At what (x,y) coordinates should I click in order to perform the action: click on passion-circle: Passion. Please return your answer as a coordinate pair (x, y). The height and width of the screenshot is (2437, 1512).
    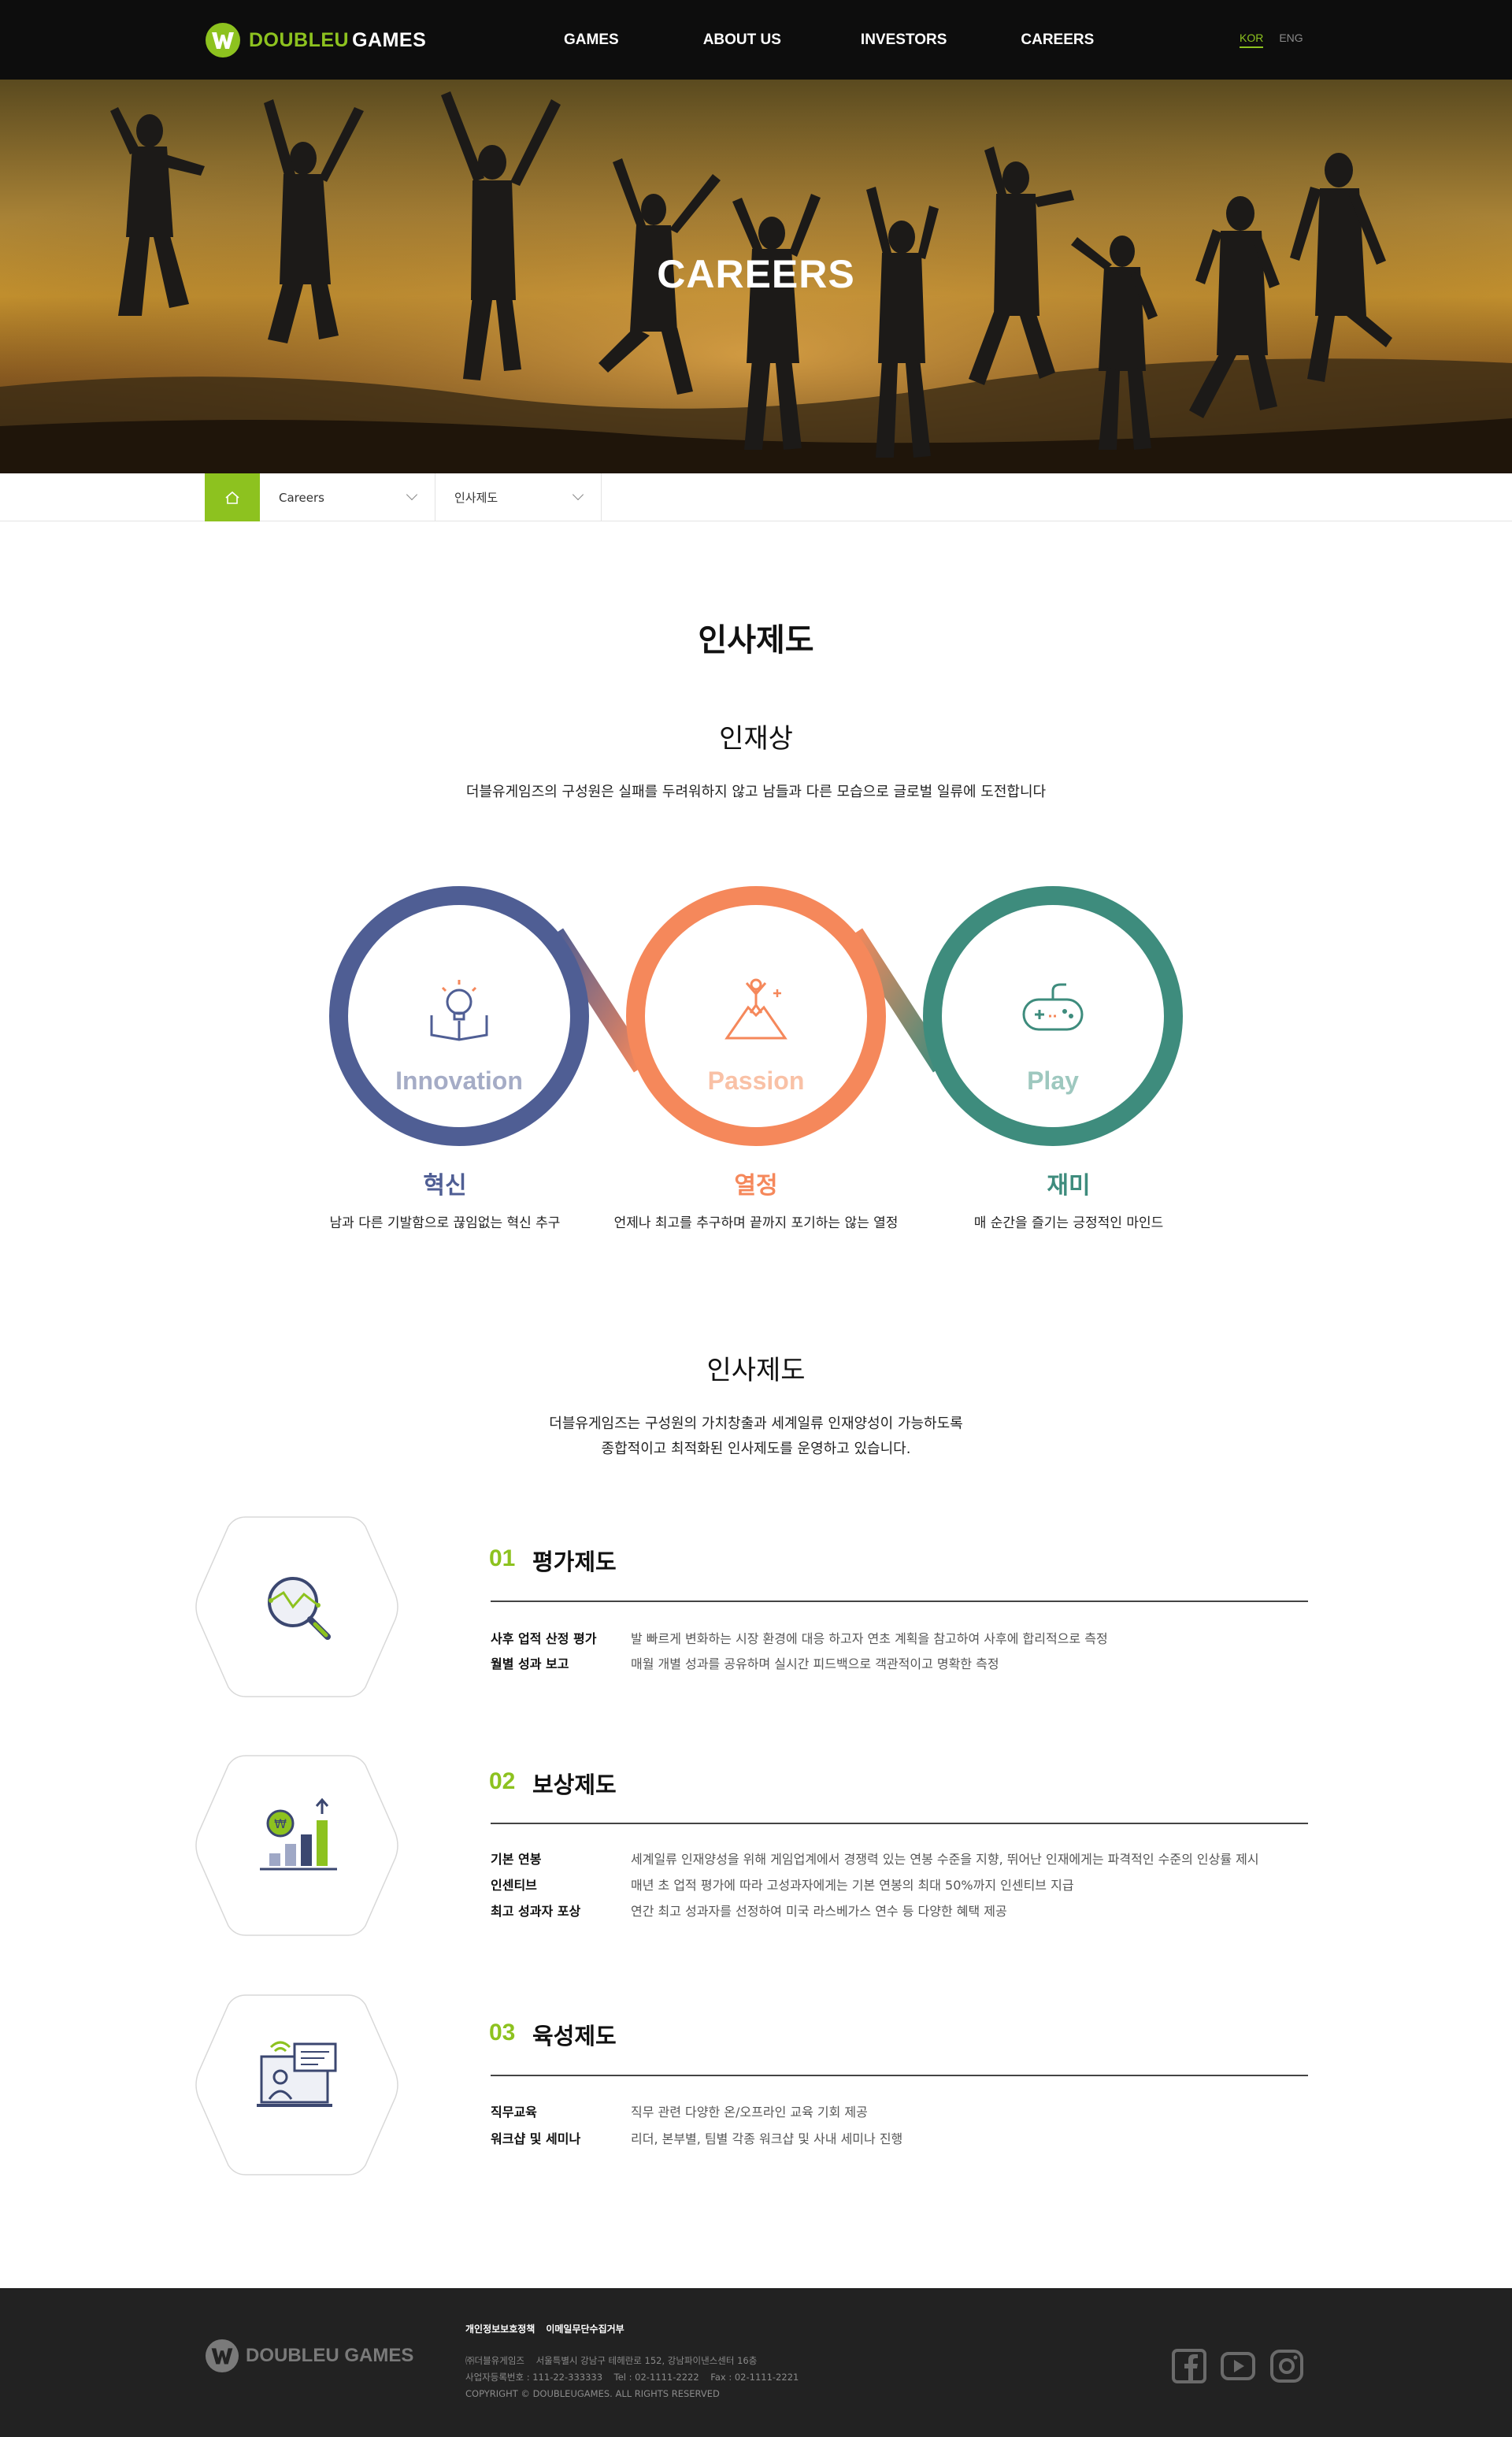
    Looking at the image, I should click on (756, 1016).